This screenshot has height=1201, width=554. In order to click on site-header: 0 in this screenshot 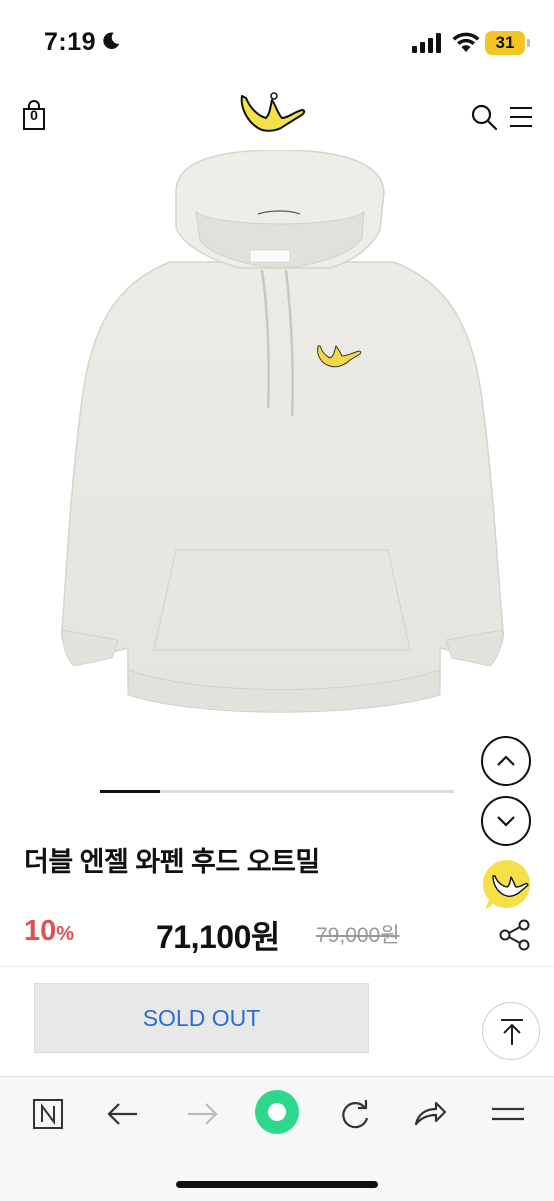, I will do `click(277, 119)`.